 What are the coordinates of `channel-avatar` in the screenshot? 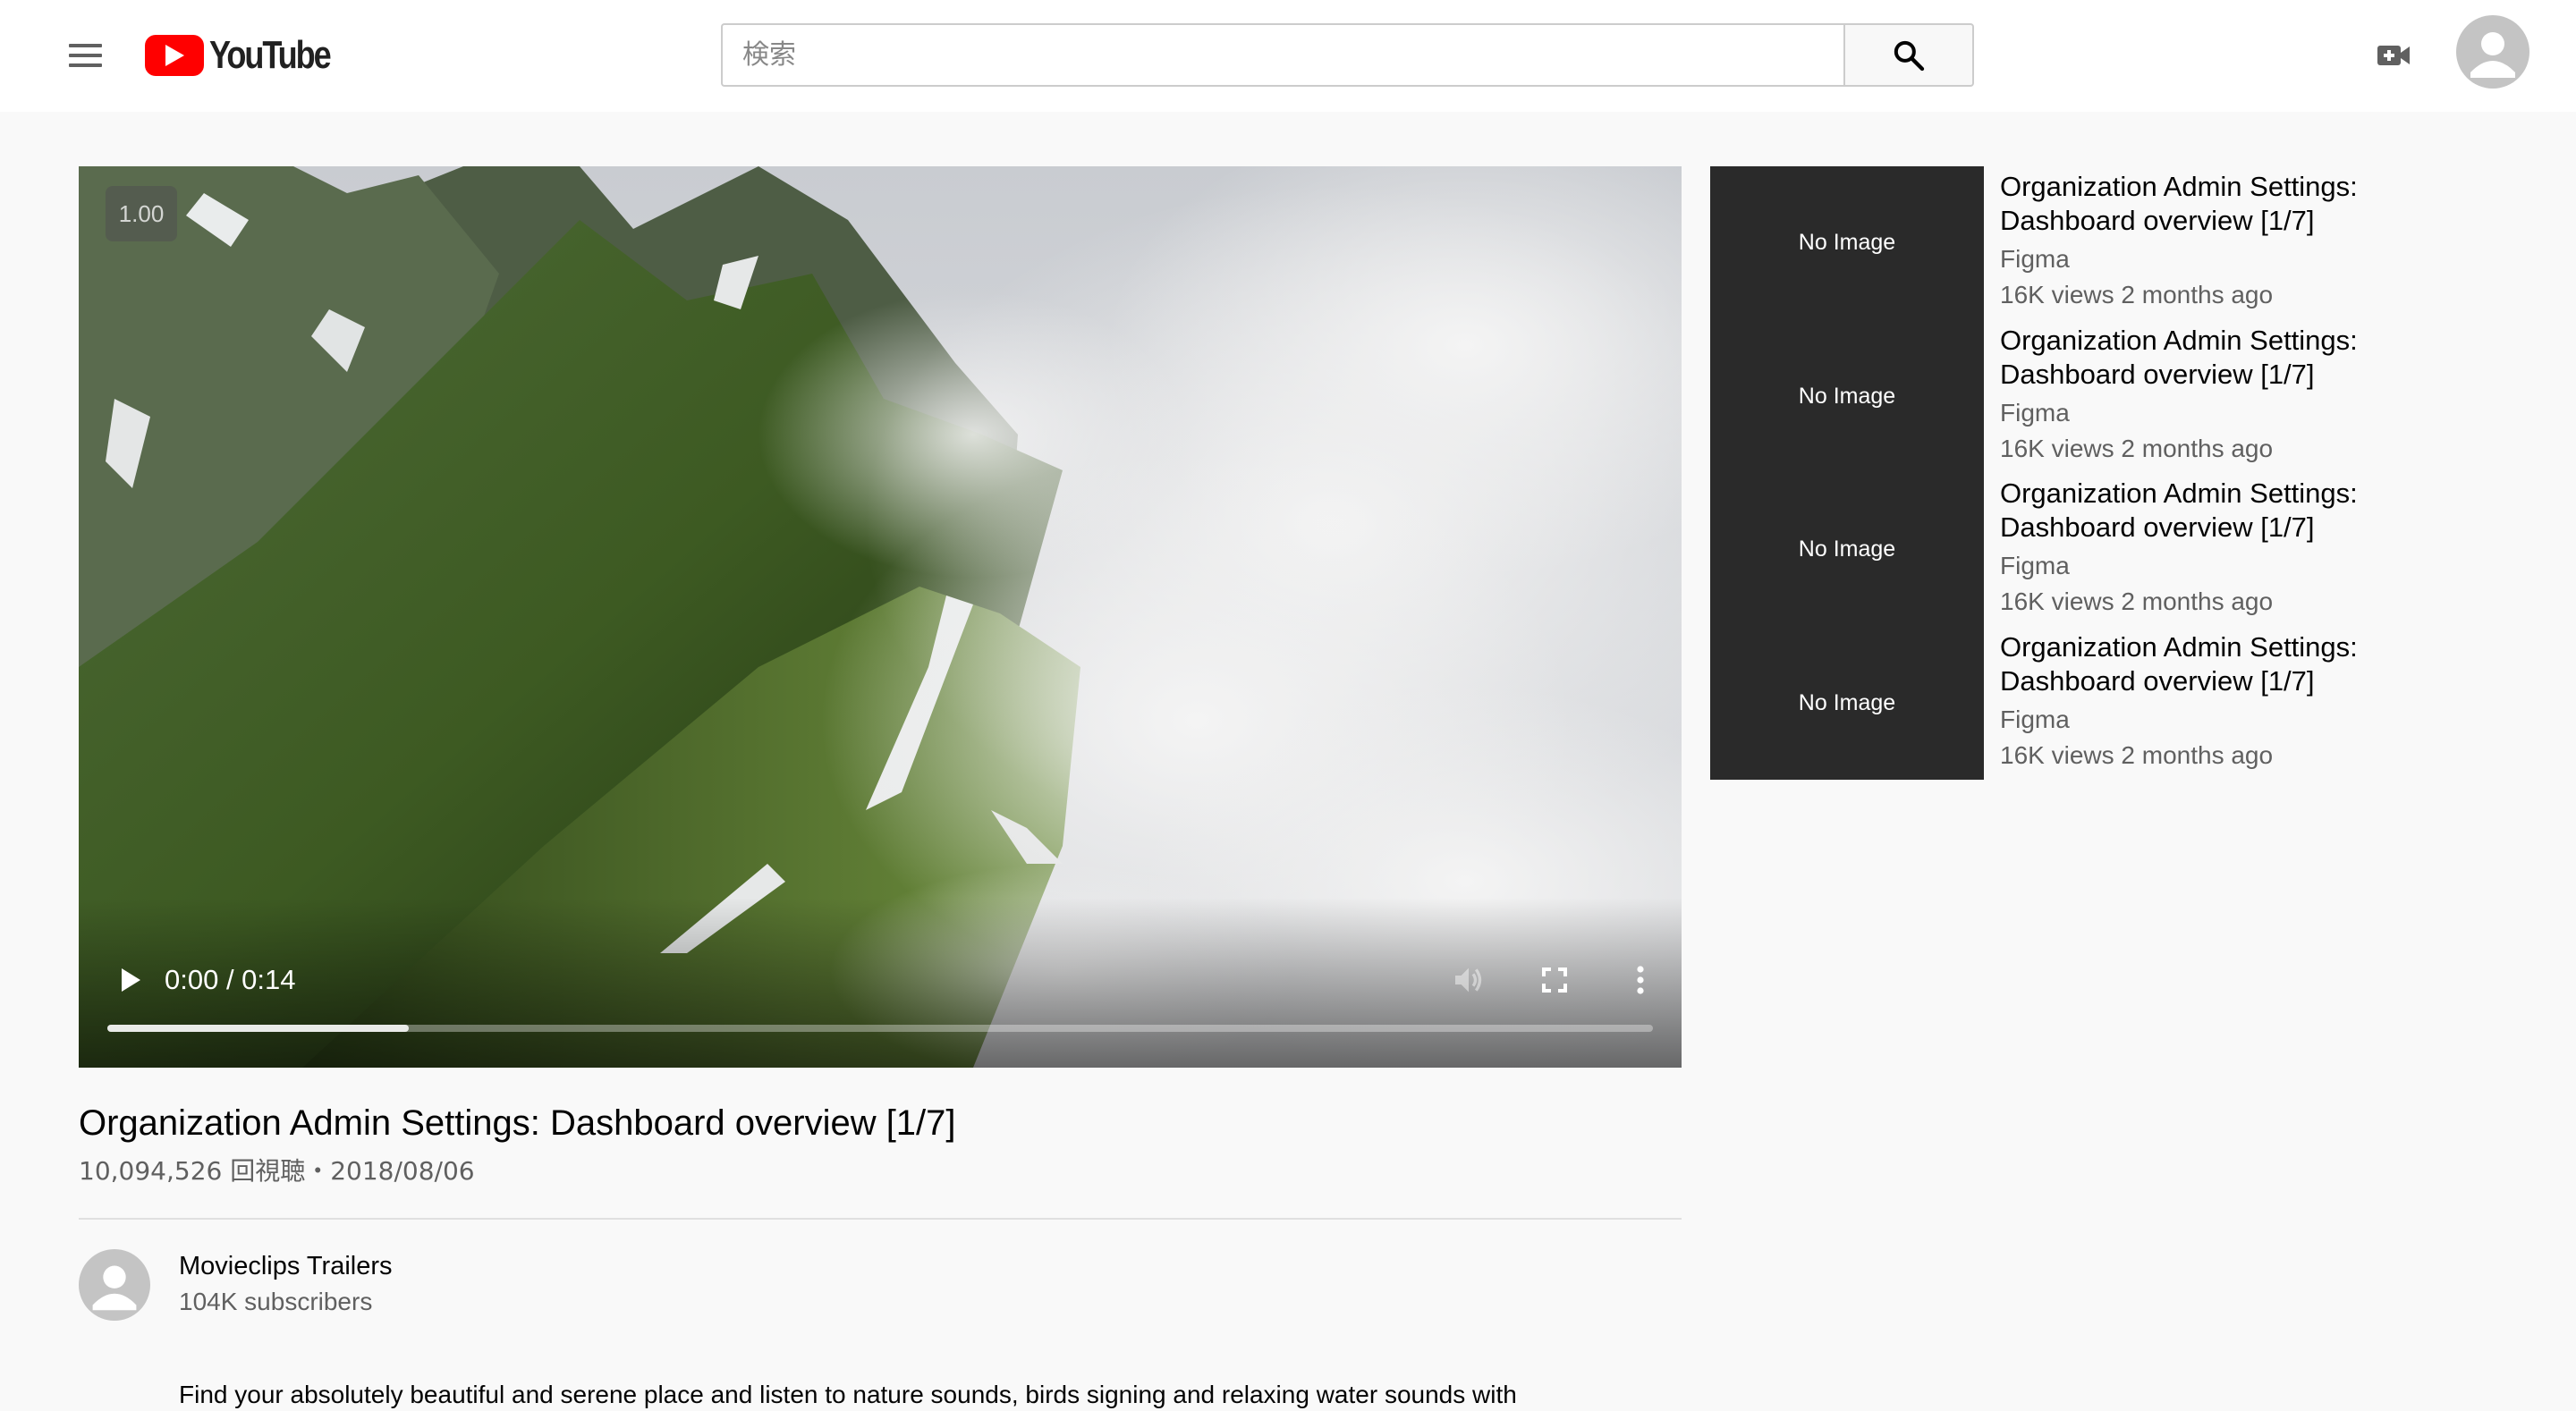 It's located at (114, 1285).